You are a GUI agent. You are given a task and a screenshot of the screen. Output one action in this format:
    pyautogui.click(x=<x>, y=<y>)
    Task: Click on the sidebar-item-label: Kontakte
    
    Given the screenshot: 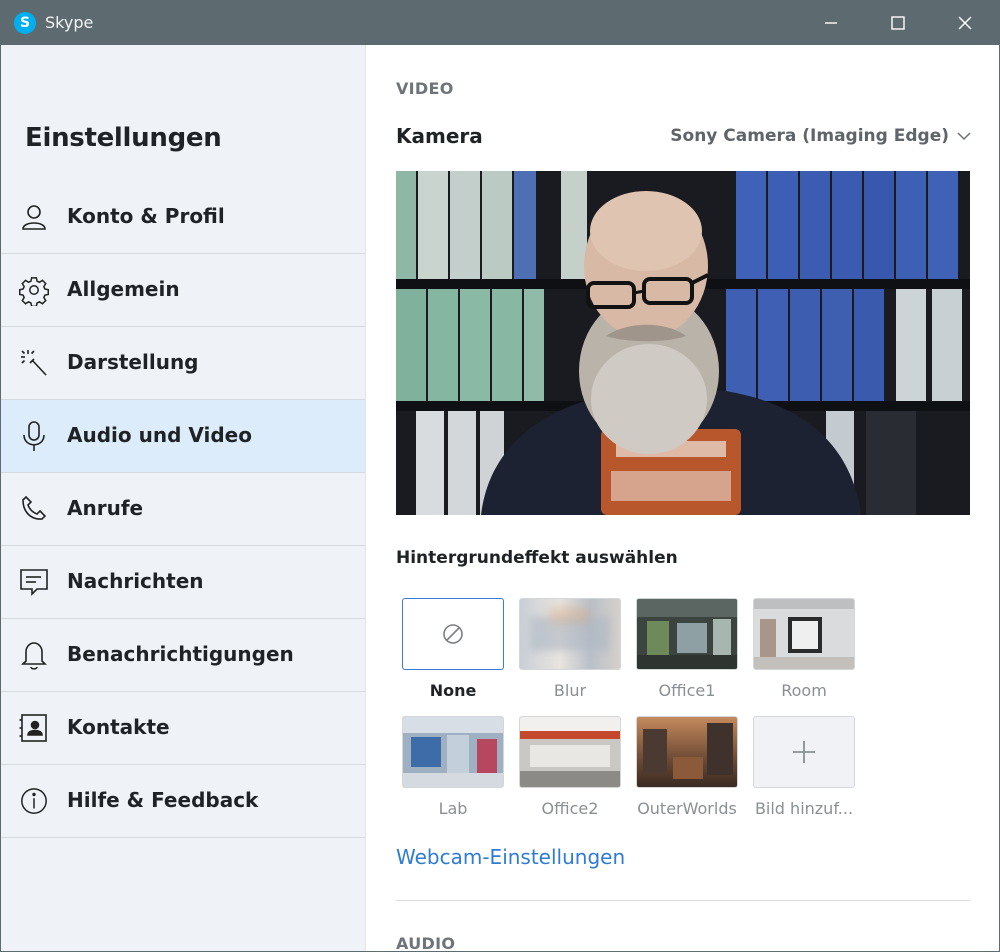 What is the action you would take?
    pyautogui.click(x=118, y=727)
    